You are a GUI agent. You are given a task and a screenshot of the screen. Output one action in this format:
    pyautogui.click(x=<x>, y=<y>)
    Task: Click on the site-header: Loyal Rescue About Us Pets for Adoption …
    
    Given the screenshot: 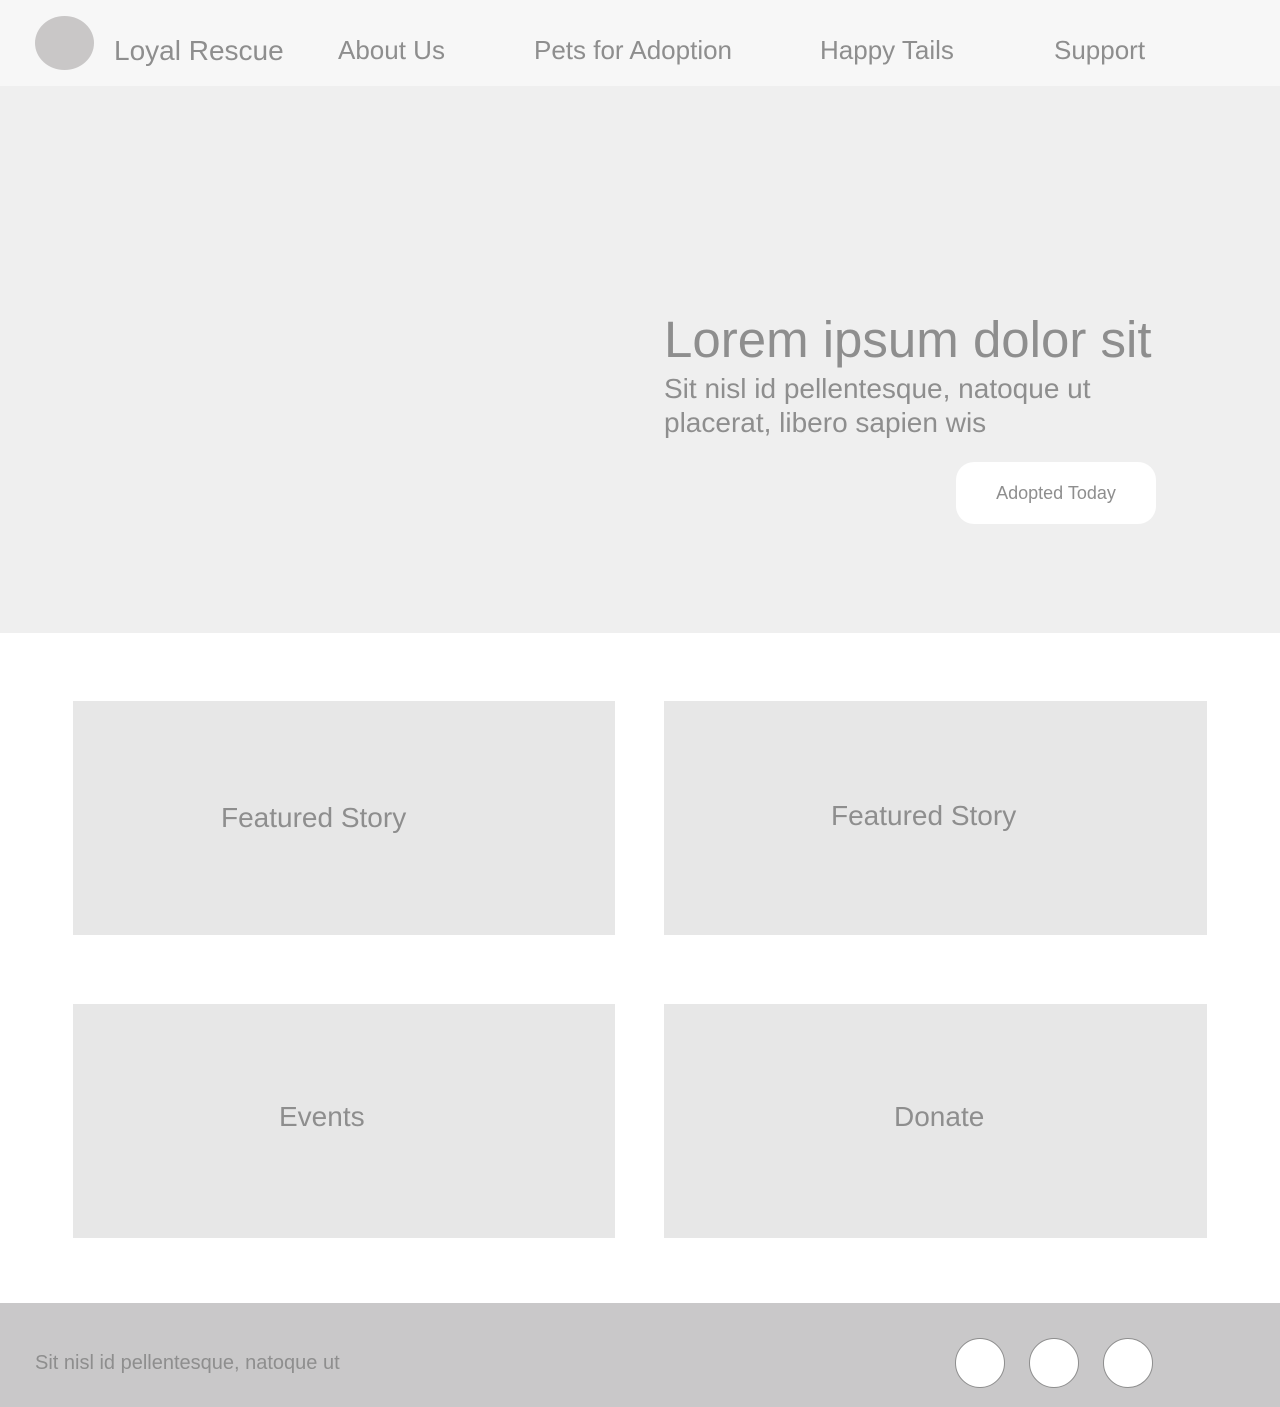 What is the action you would take?
    pyautogui.click(x=640, y=43)
    